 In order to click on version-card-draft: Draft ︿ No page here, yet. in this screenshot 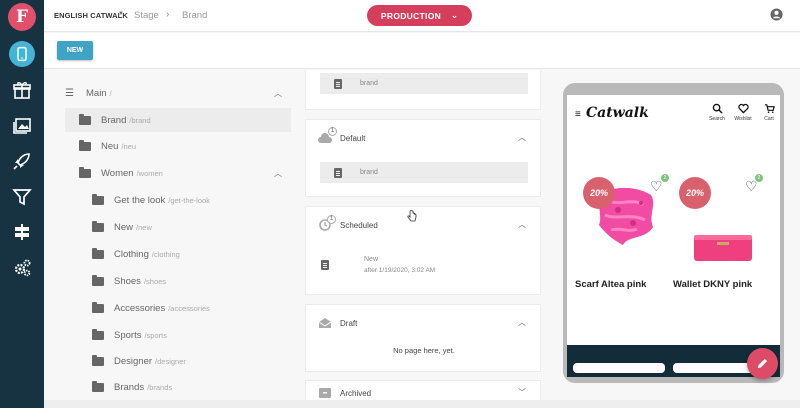, I will do `click(423, 338)`.